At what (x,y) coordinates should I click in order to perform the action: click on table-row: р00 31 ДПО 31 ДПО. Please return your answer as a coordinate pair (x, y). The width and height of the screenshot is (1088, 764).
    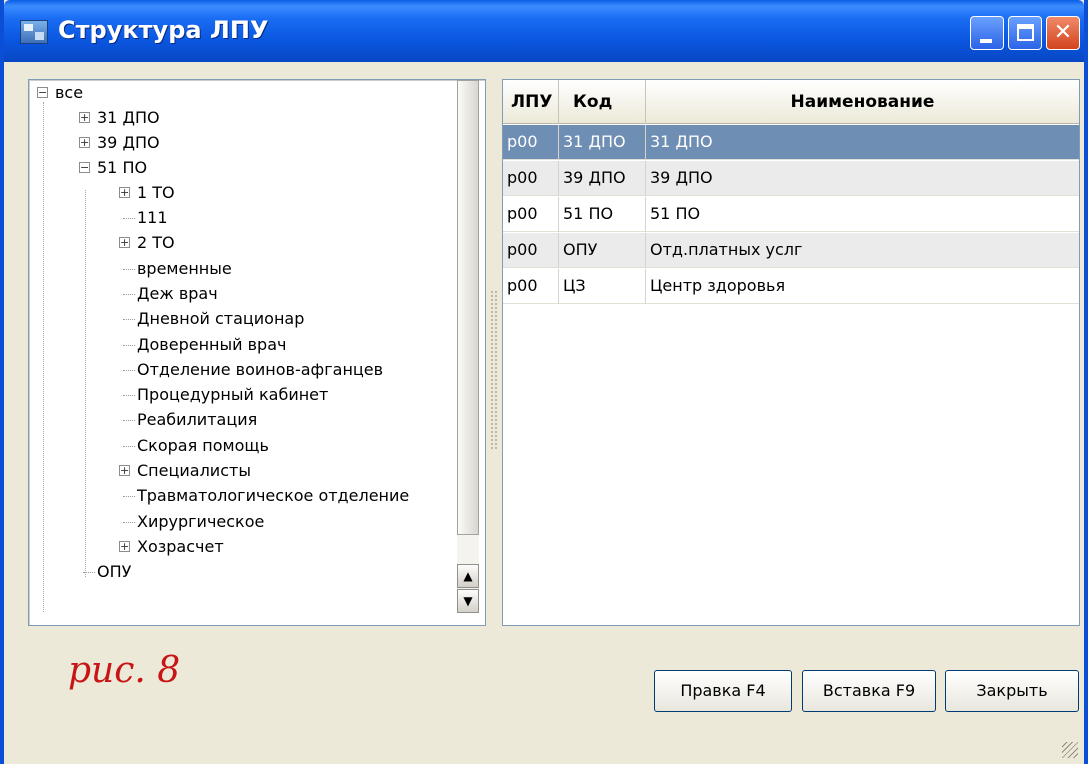
    Looking at the image, I should click on (791, 142).